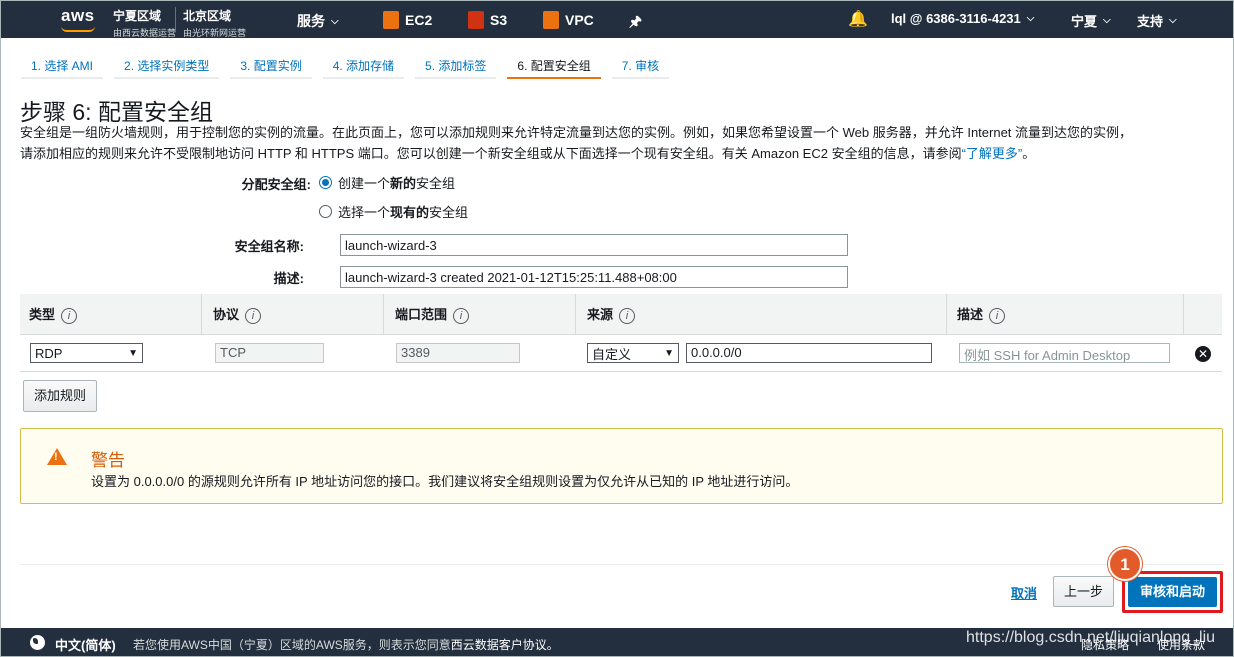 The height and width of the screenshot is (657, 1234). Describe the element at coordinates (956, 18) in the screenshot. I see `account-label: lql @ 6386-3116-4231` at that location.